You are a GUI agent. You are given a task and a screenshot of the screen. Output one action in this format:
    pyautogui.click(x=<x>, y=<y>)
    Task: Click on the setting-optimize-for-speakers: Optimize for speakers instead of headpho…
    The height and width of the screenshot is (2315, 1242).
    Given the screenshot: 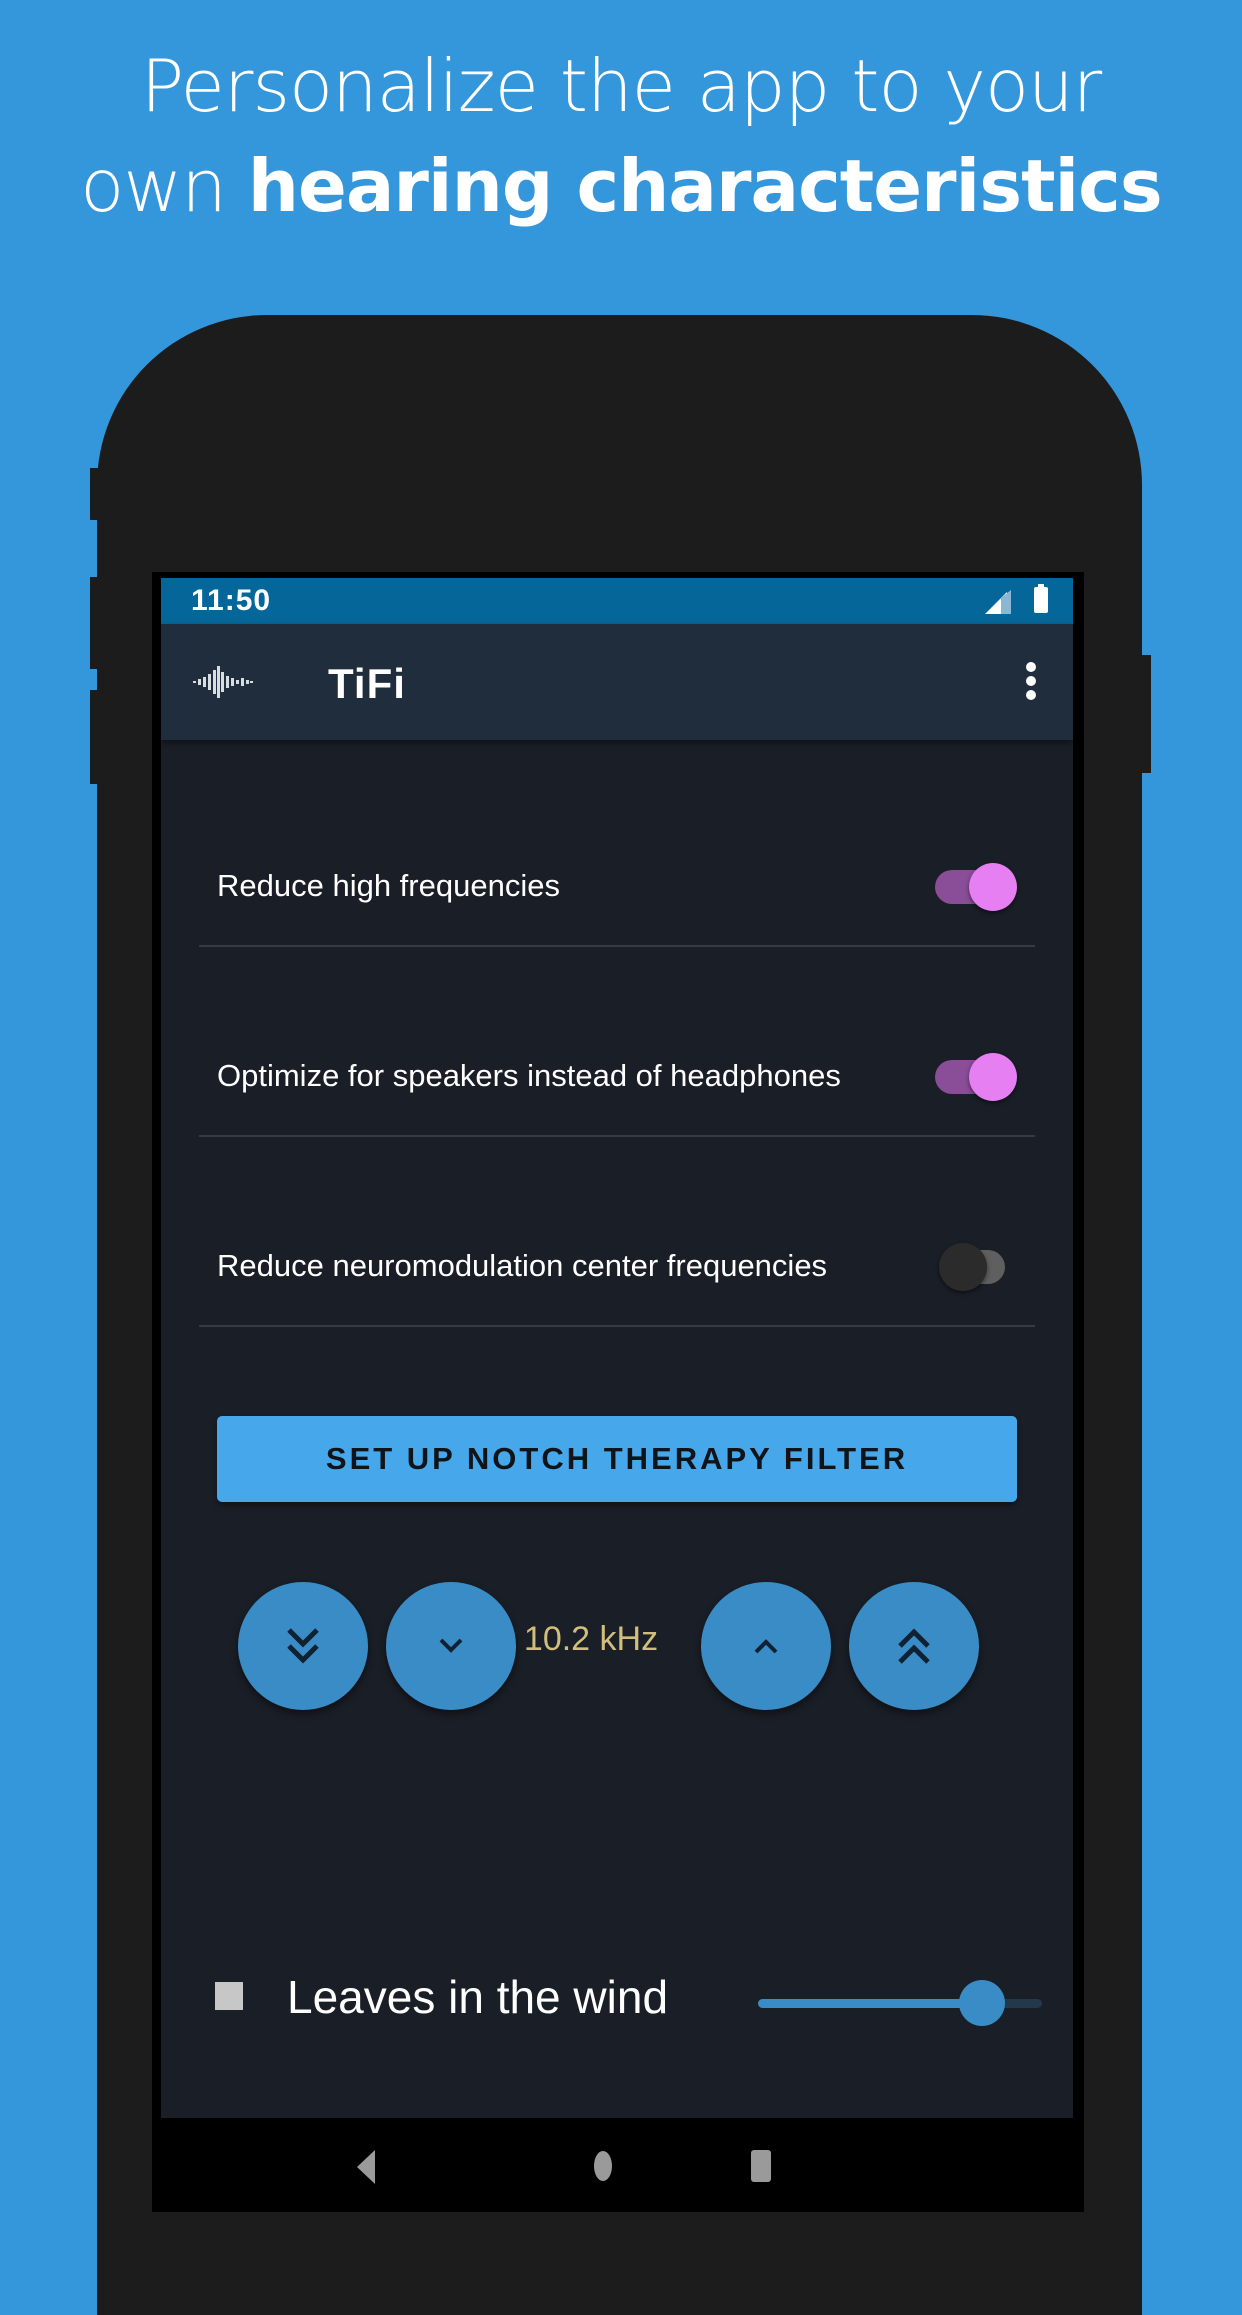 What is the action you would take?
    pyautogui.click(x=617, y=1083)
    